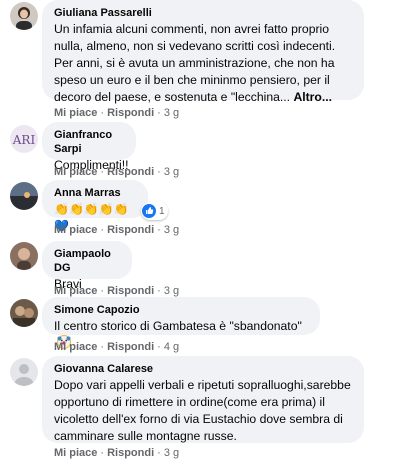  I want to click on comment-bubble: Anna Marras 👏👏👏👏👏💙, so click(95, 206).